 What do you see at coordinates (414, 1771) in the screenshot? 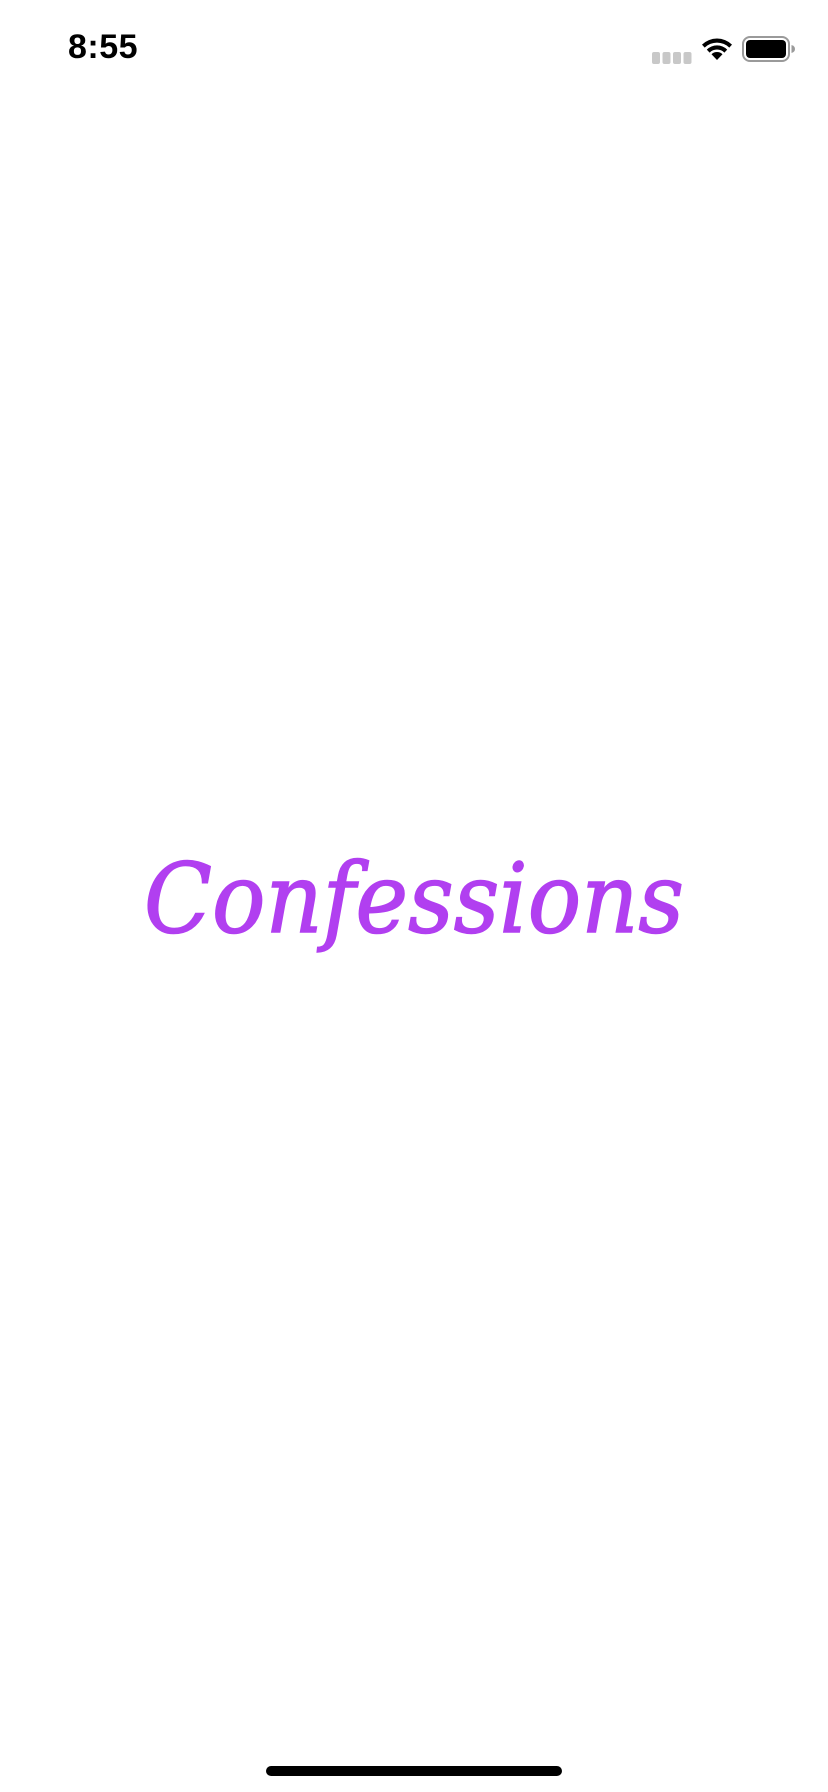
I see `home-indicator` at bounding box center [414, 1771].